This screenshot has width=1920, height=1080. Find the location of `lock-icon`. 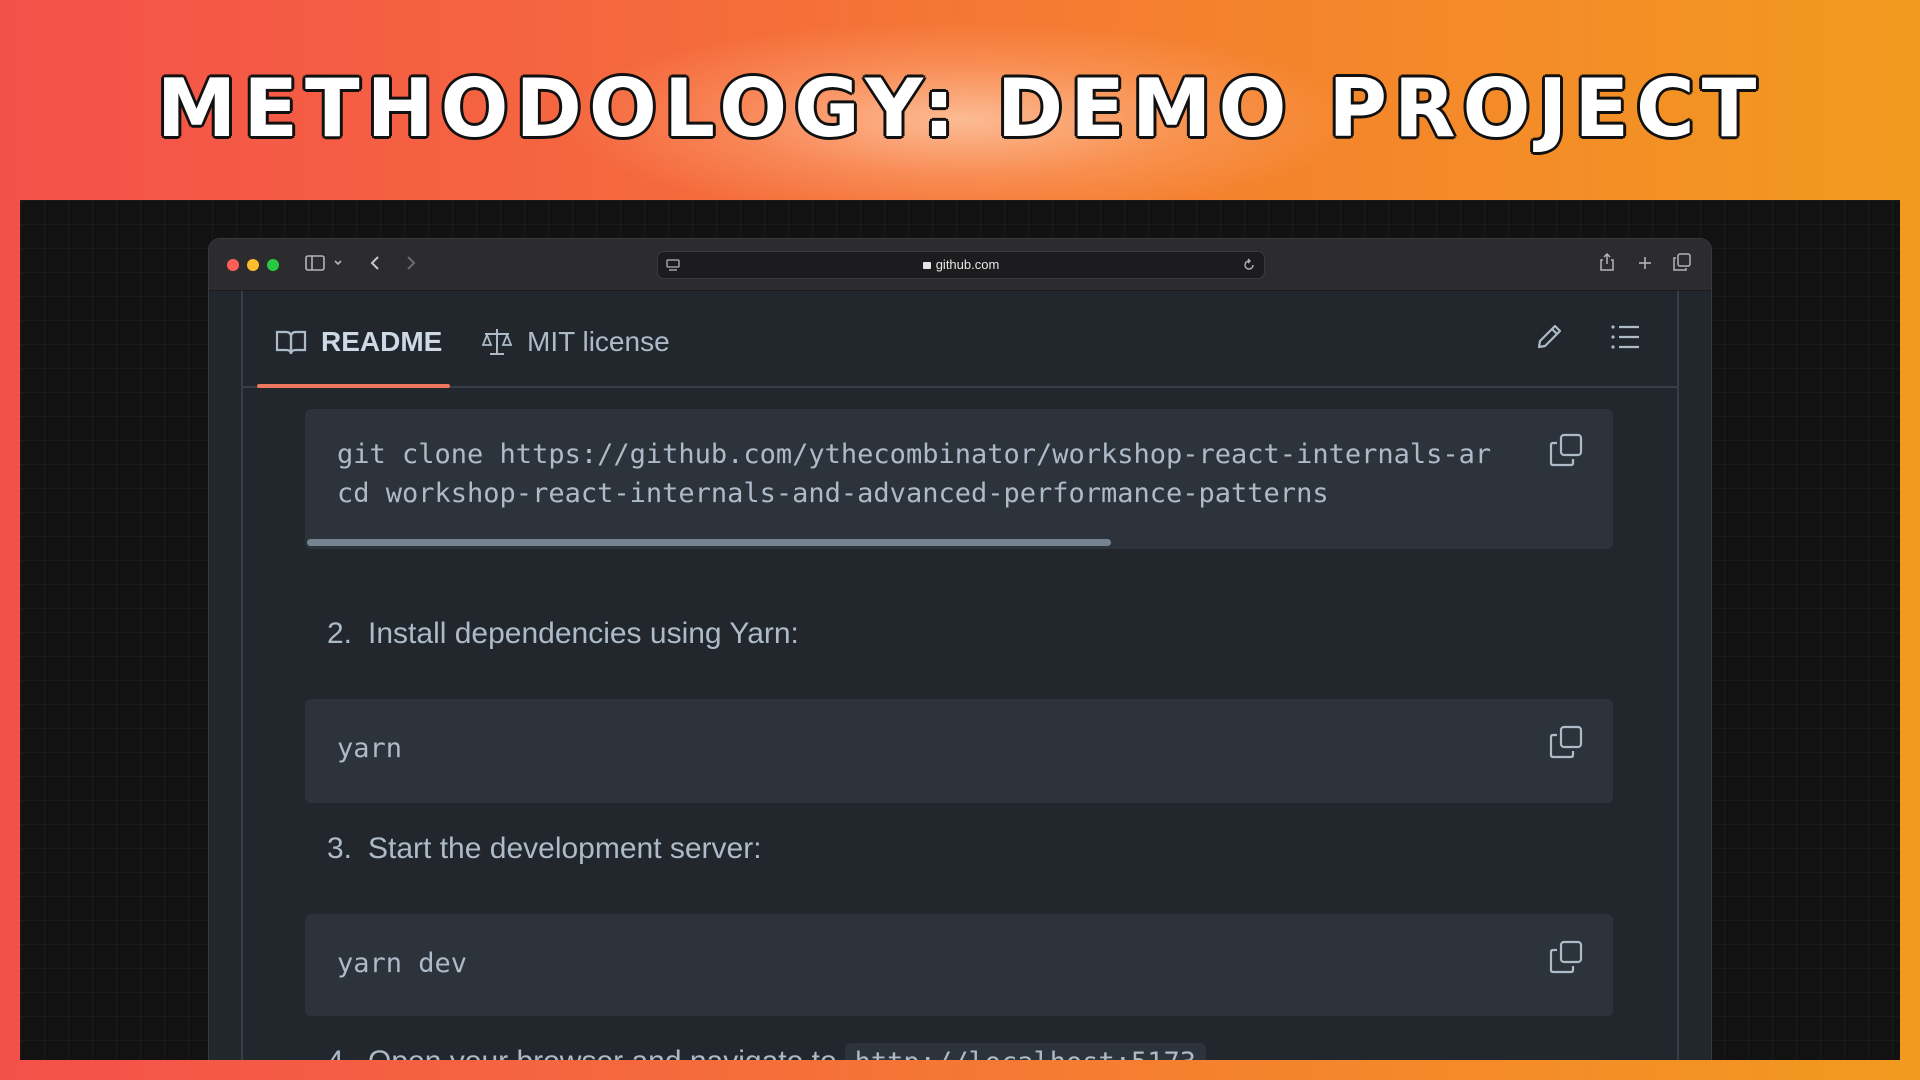

lock-icon is located at coordinates (926, 265).